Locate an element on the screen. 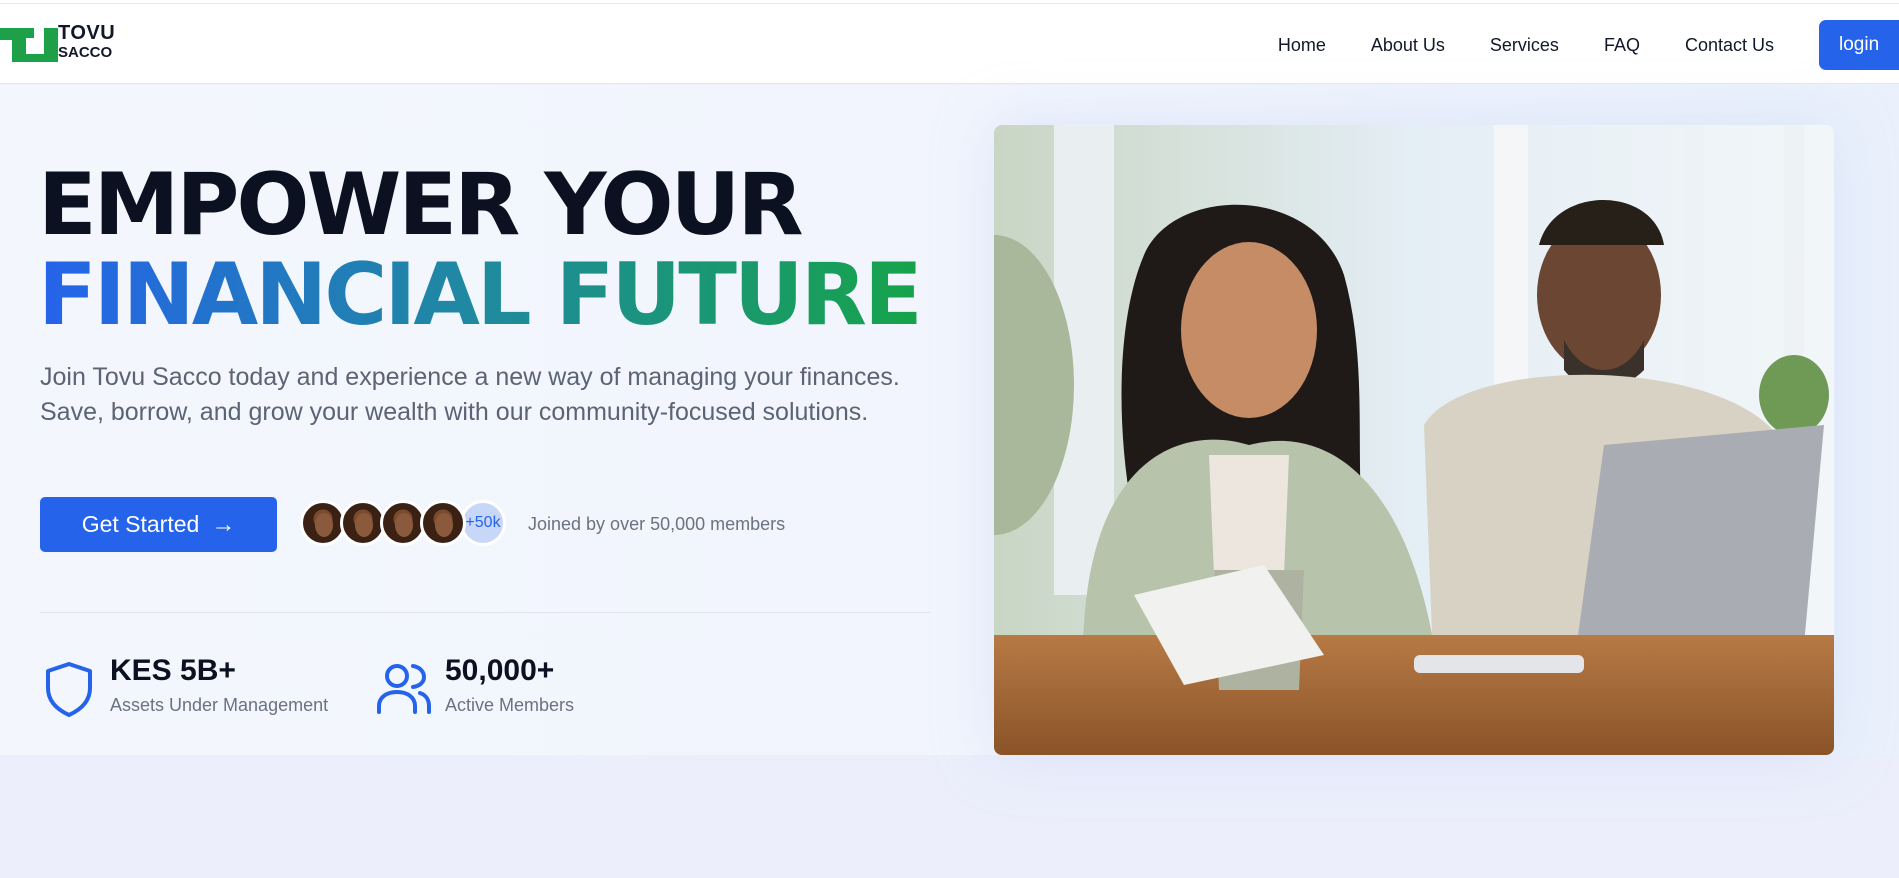 The height and width of the screenshot is (878, 1899). headline-line2: FINANCIAL FUTURE is located at coordinates (480, 295).